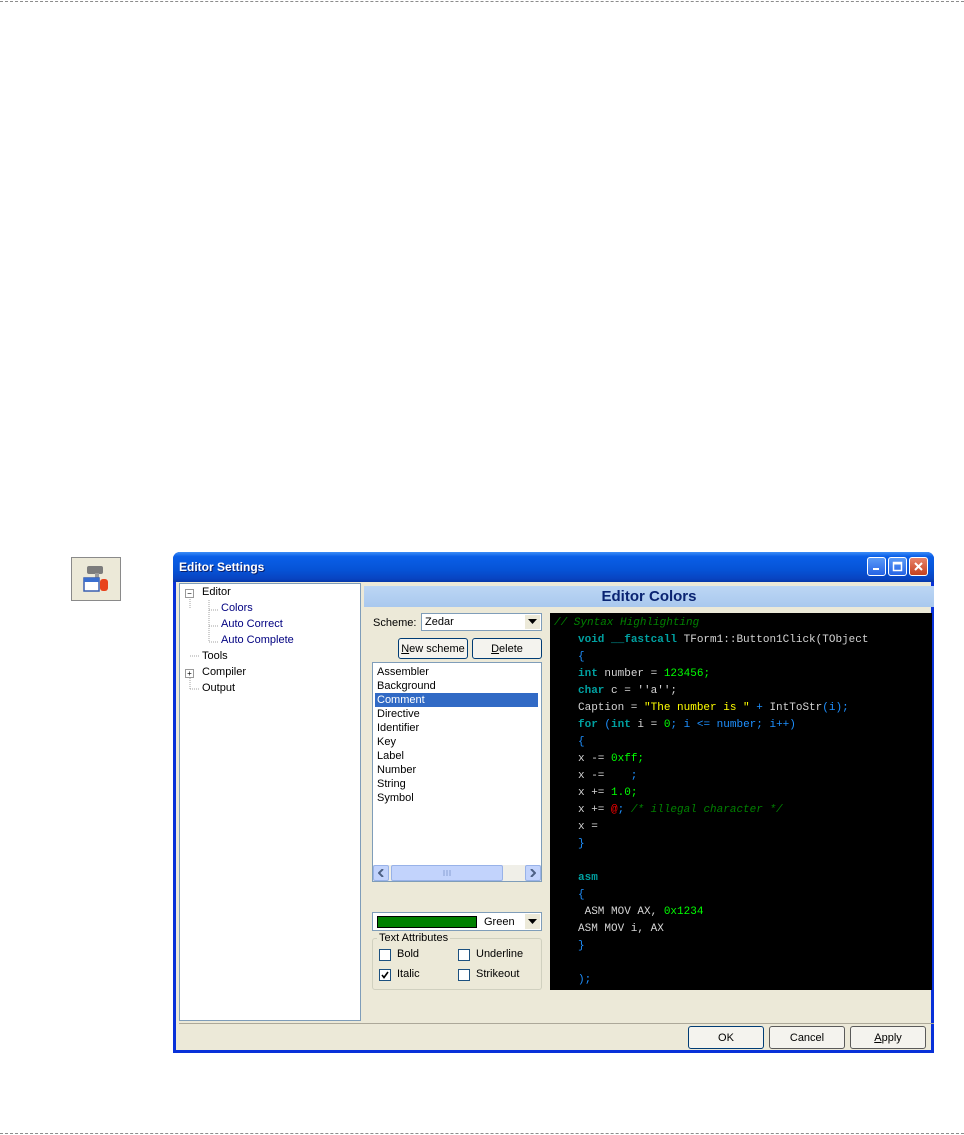 This screenshot has width=964, height=1135. Describe the element at coordinates (628, 691) in the screenshot. I see `code-line: char c = ''a'';` at that location.